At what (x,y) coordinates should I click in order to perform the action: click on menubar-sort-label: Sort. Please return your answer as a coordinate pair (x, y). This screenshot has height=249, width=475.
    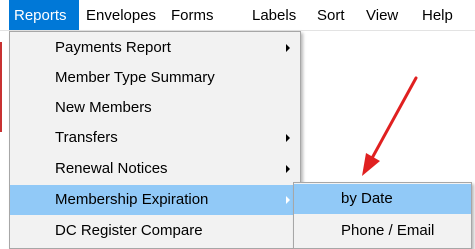
    Looking at the image, I should click on (331, 15).